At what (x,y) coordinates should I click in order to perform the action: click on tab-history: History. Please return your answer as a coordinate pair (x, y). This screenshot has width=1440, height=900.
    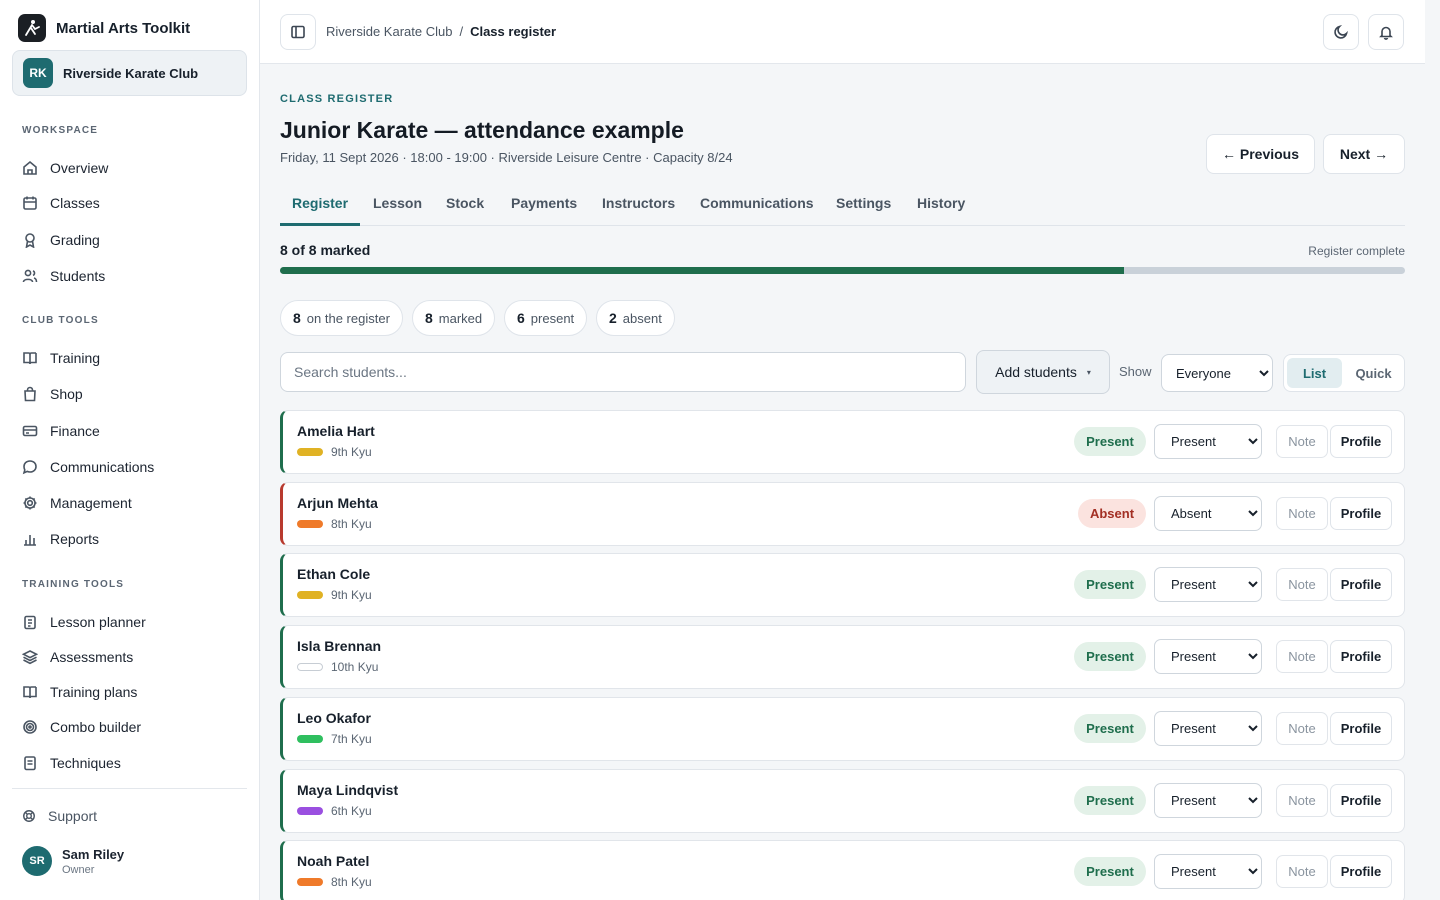
    Looking at the image, I should click on (941, 203).